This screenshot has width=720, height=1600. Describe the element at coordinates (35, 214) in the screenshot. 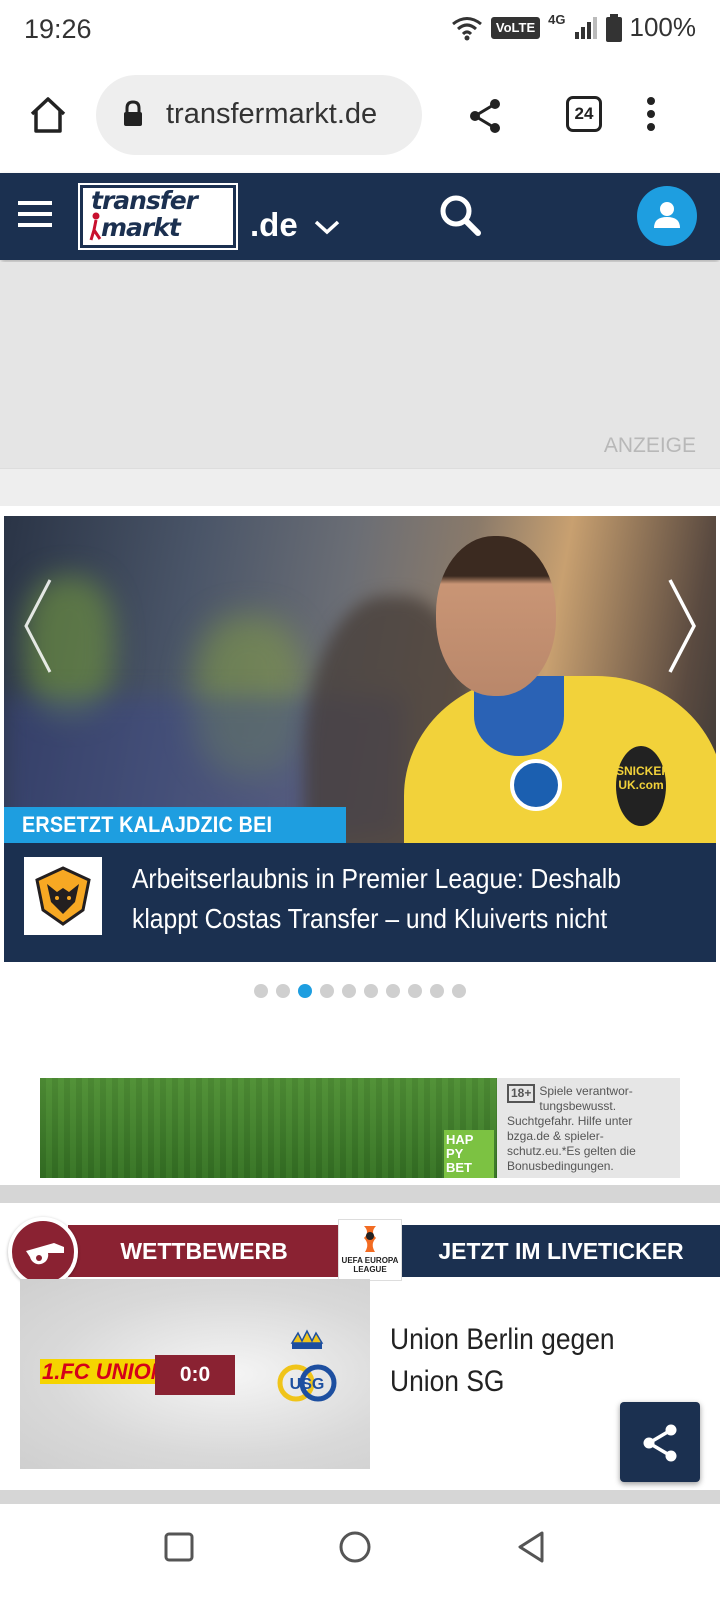

I see `hamburger-menu-icon` at that location.